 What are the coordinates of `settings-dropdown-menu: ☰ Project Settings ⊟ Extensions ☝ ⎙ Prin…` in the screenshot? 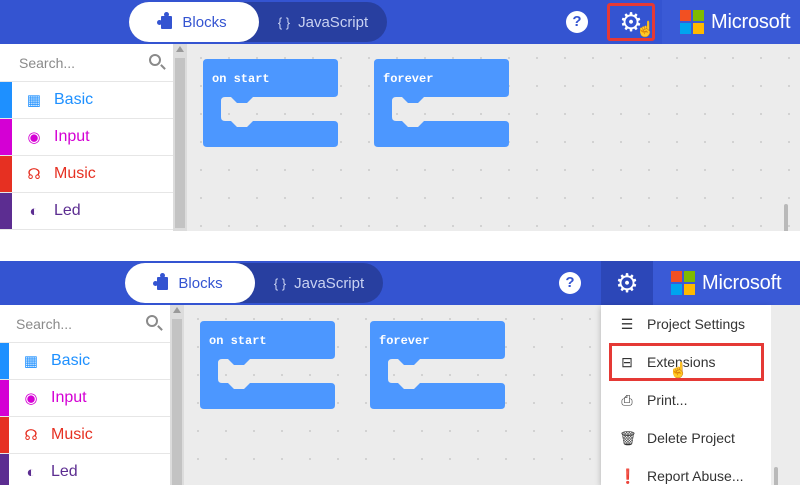 It's located at (686, 395).